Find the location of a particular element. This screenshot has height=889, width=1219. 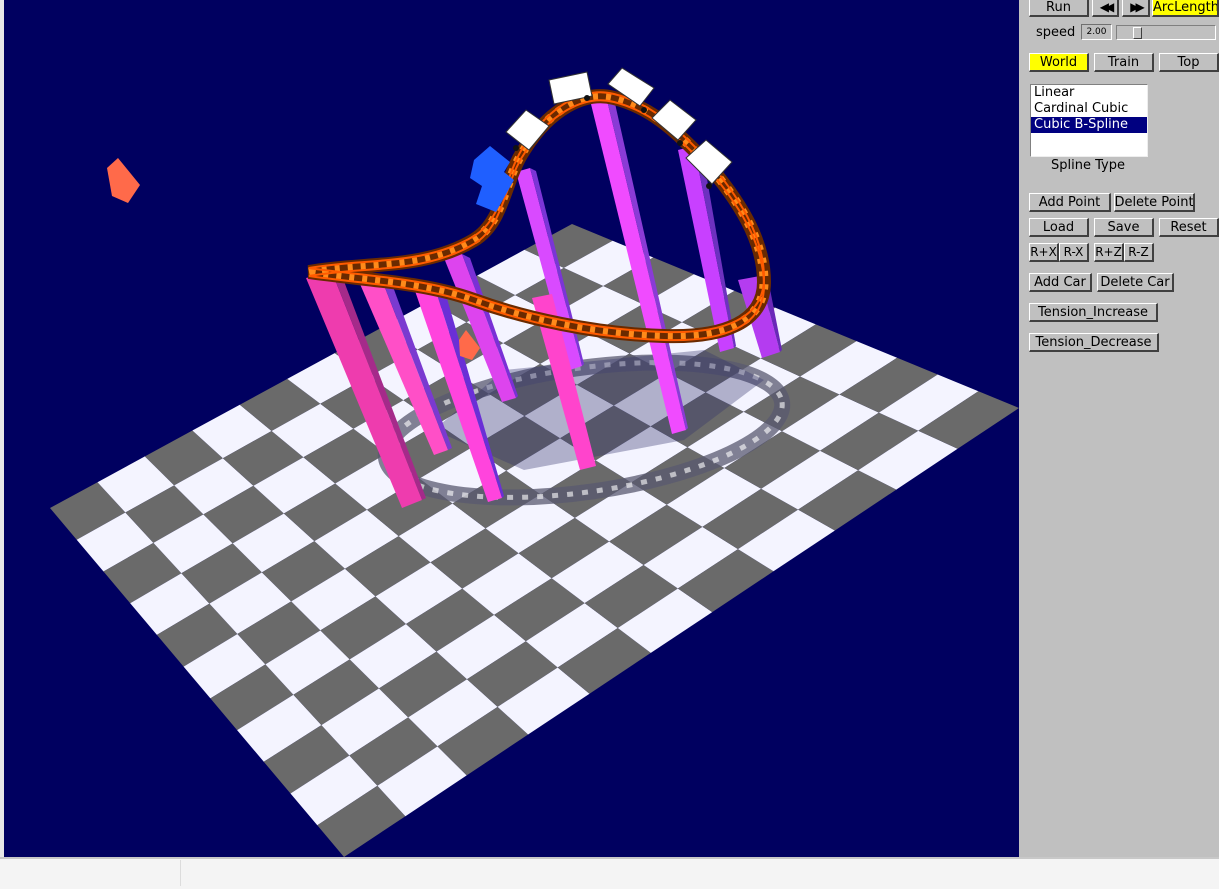

arclength-toggle: ArcLength is located at coordinates (1185, 8).